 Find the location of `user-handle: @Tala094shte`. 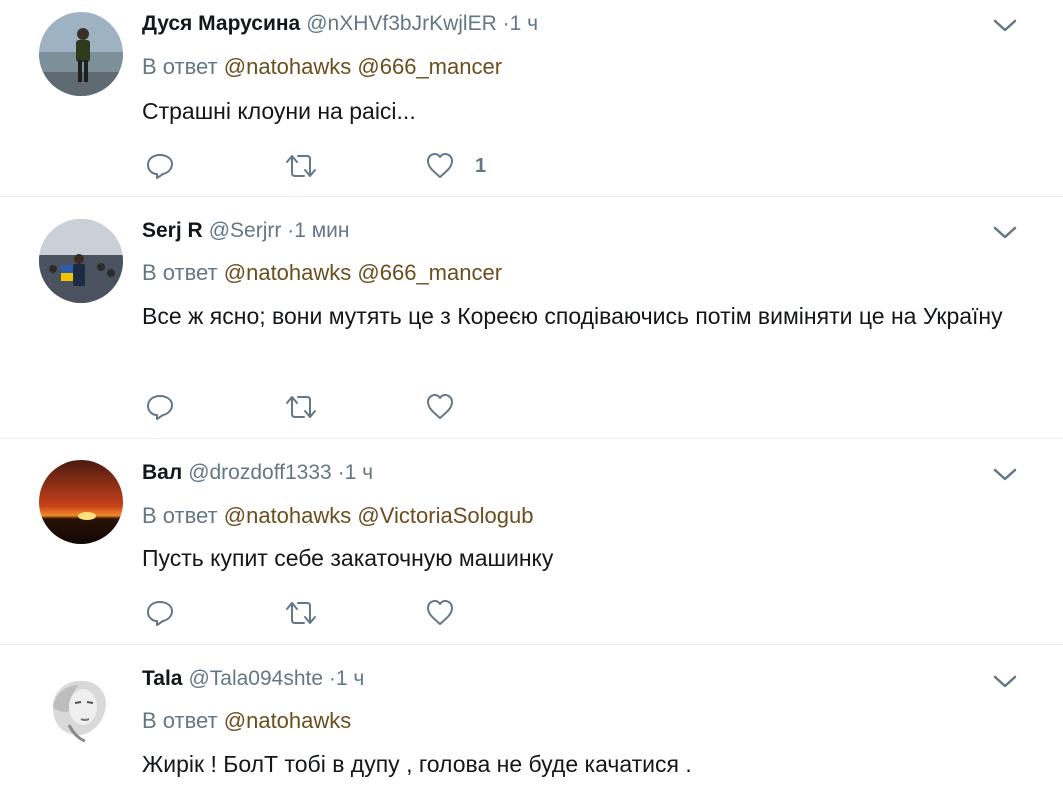

user-handle: @Tala094shte is located at coordinates (255, 678).